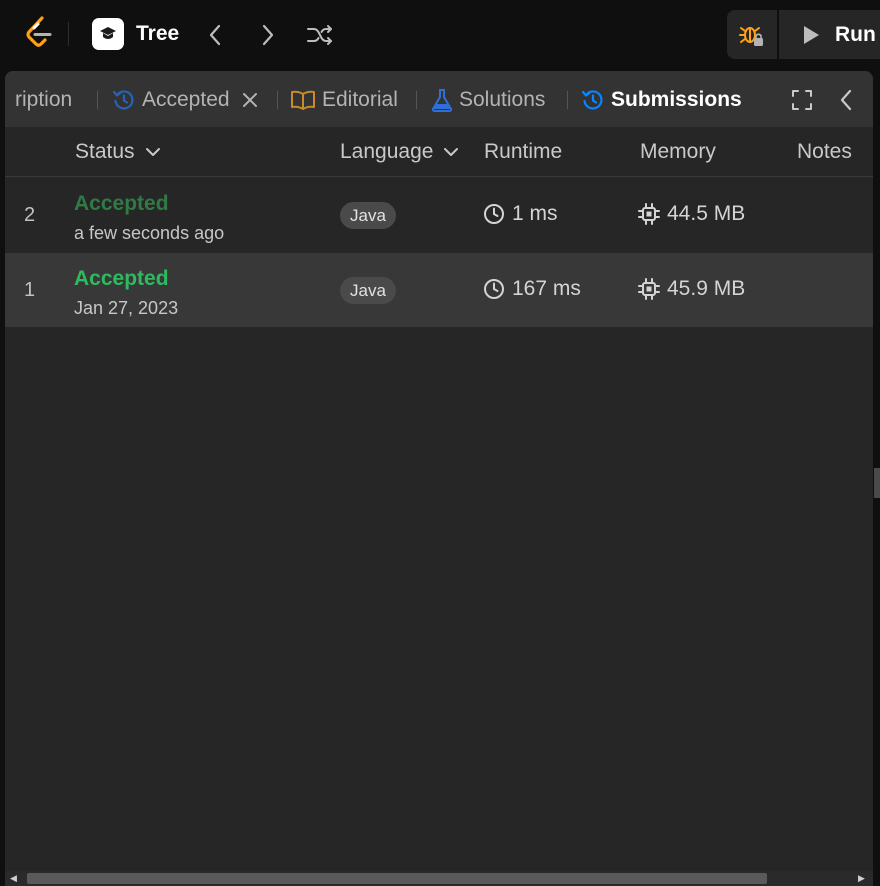 Image resolution: width=880 pixels, height=886 pixels. I want to click on status-column-header: Status, so click(118, 152).